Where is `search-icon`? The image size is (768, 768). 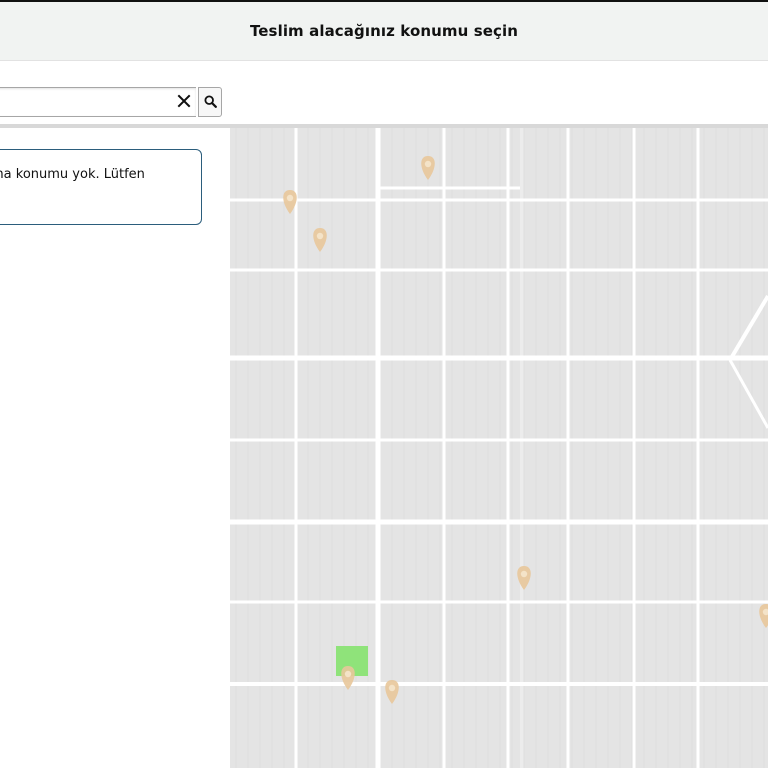 search-icon is located at coordinates (210, 102).